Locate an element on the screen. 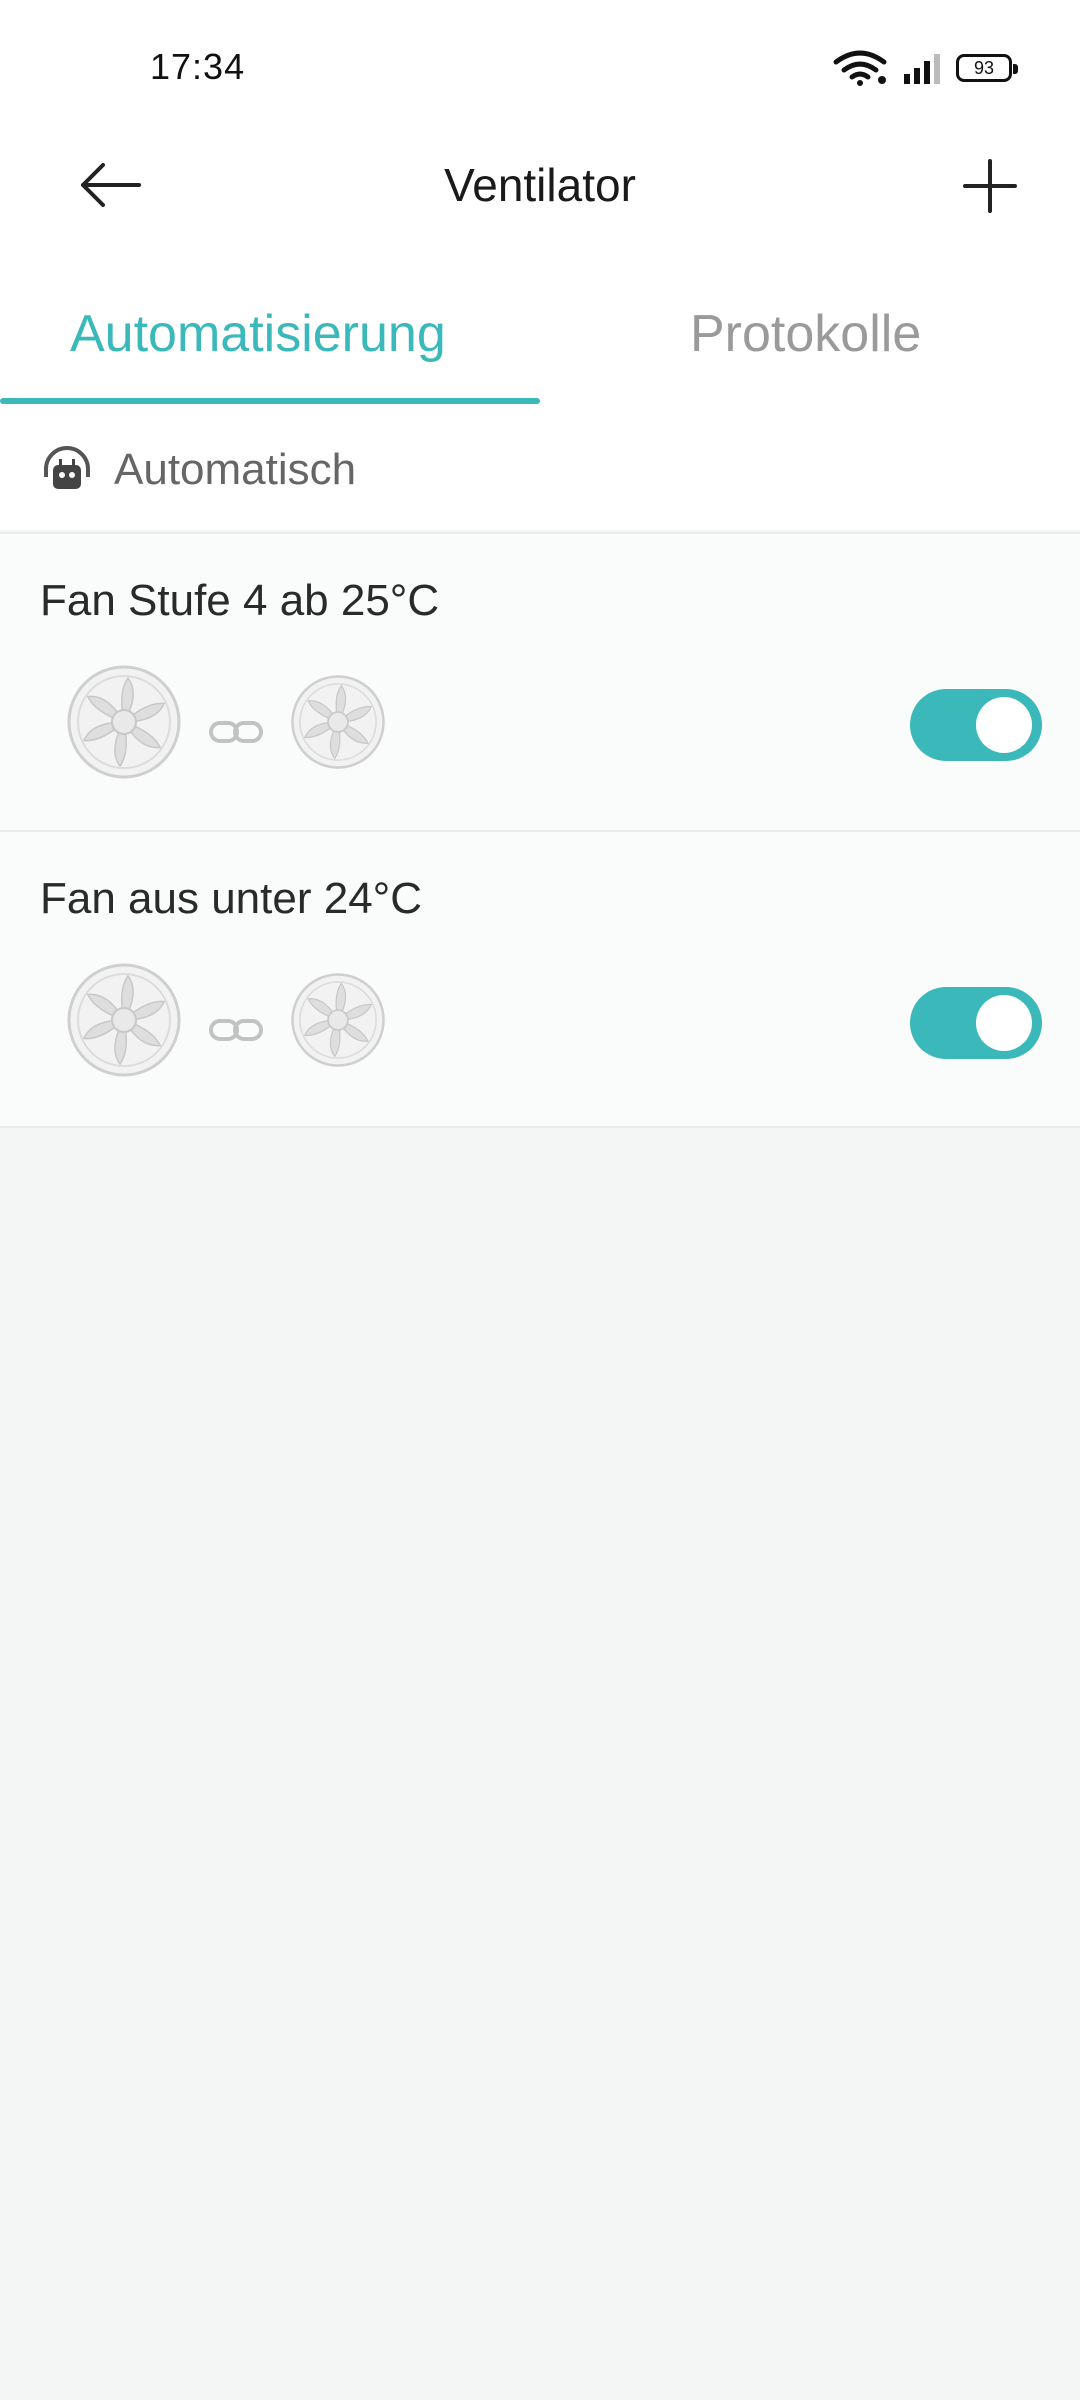 The height and width of the screenshot is (2400, 1080). plus-icon is located at coordinates (990, 186).